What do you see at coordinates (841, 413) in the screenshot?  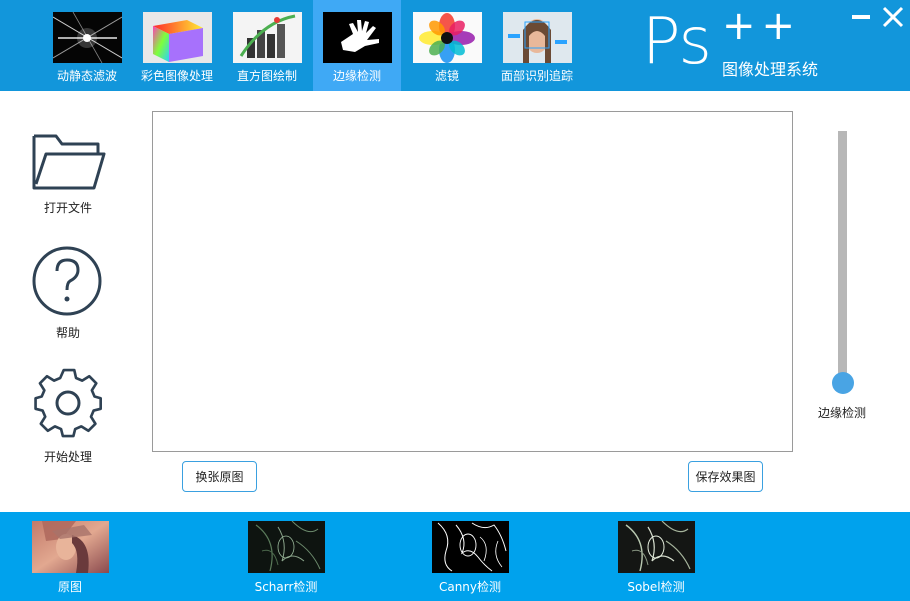 I see `slider-label: 边缘检测` at bounding box center [841, 413].